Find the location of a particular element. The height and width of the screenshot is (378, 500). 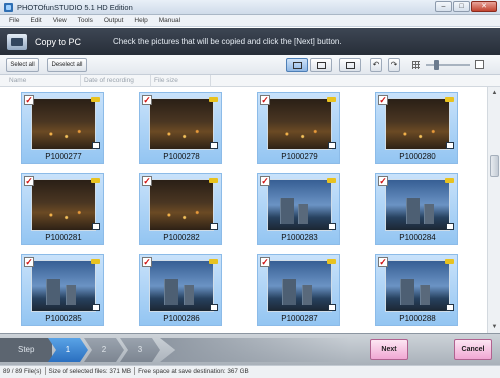

menu-help: Help is located at coordinates (140, 20).